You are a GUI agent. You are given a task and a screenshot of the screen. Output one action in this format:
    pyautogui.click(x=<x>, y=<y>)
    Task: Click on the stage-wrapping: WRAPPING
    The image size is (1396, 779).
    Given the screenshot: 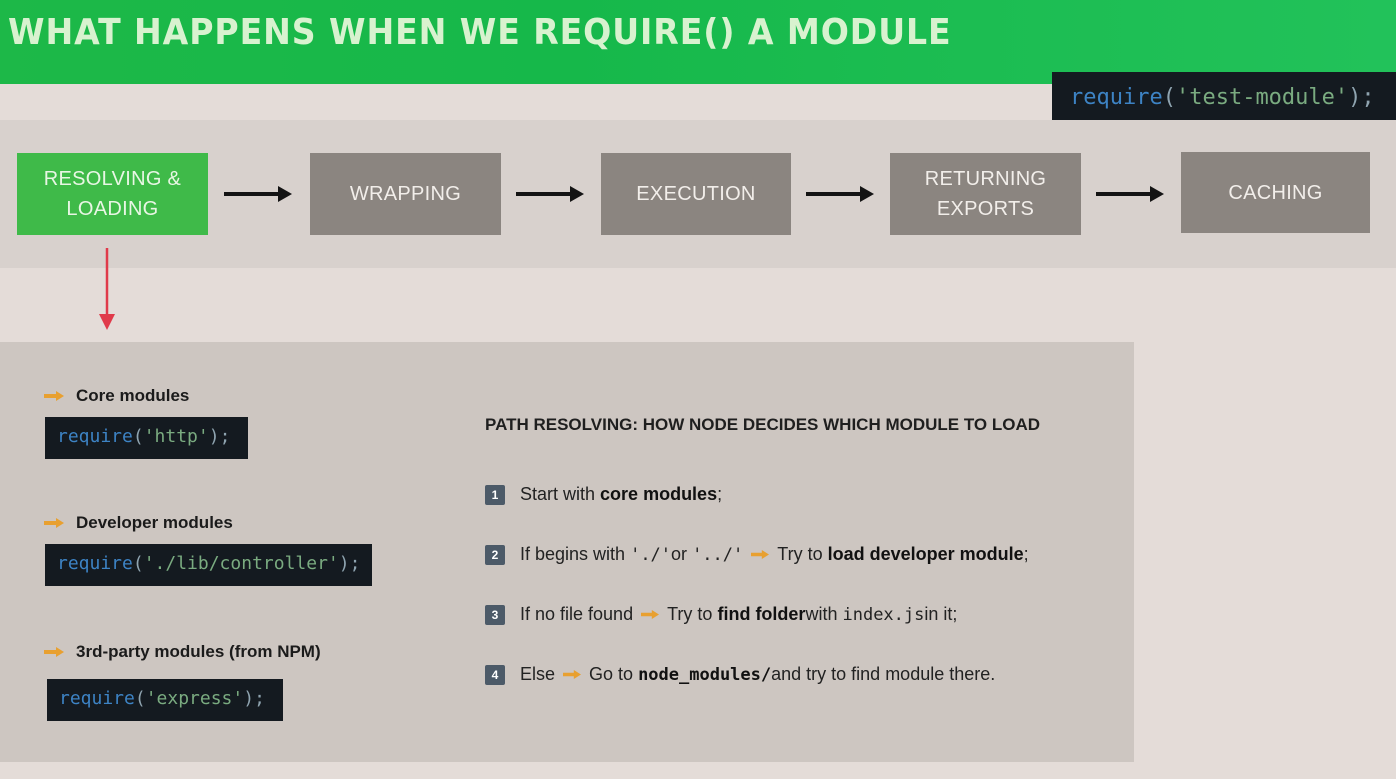 What is the action you would take?
    pyautogui.click(x=405, y=194)
    